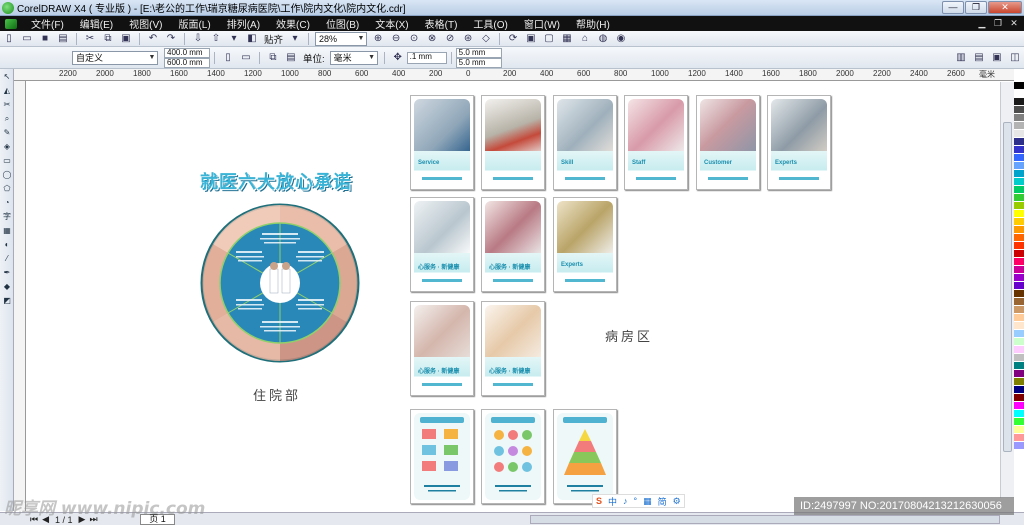 The image size is (1024, 525). Describe the element at coordinates (432, 39) in the screenshot. I see `zoom-page-icon: ⊗` at that location.